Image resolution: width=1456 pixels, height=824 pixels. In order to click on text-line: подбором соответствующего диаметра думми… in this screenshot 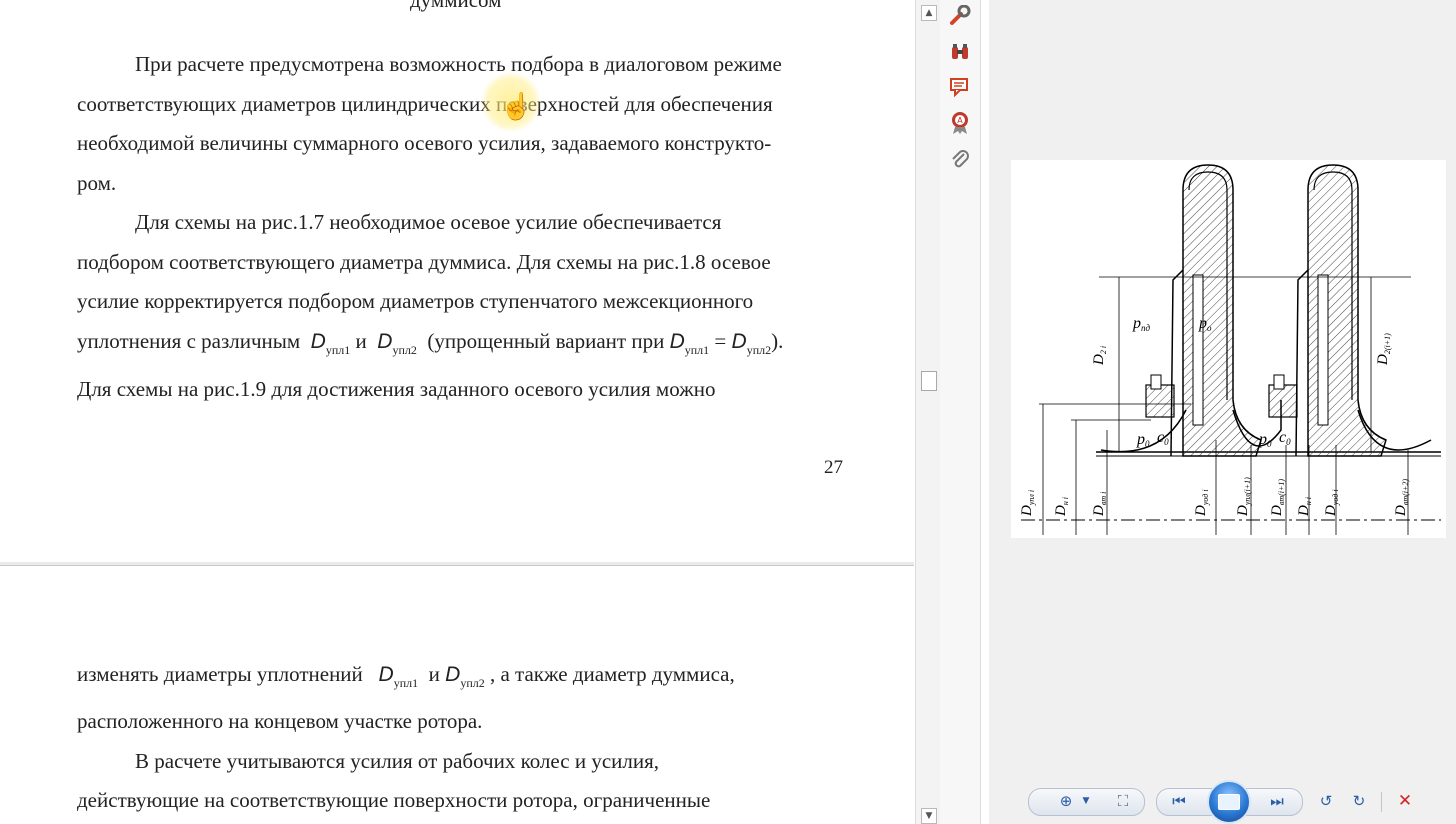, I will do `click(424, 262)`.